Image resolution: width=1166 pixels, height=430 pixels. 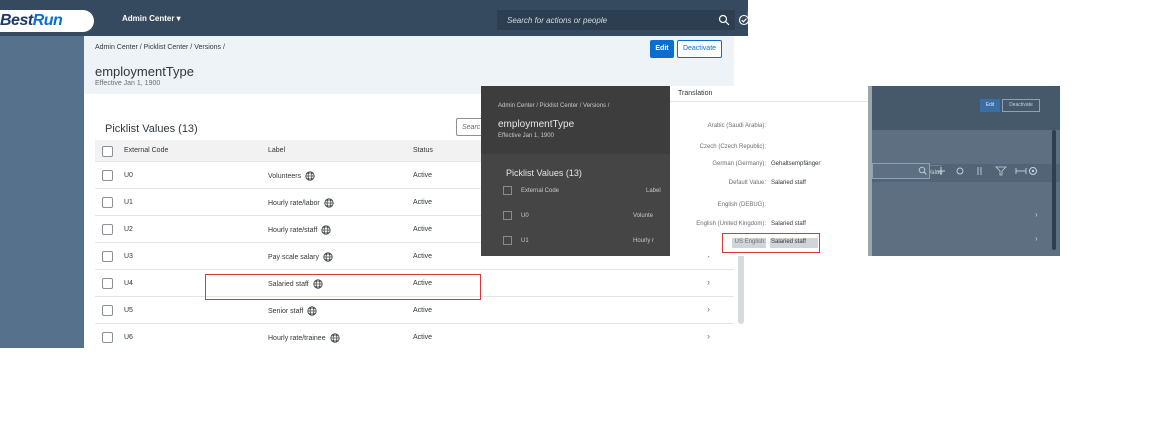 What do you see at coordinates (644, 241) in the screenshot?
I see `overlay-row1-label: Hourly r` at bounding box center [644, 241].